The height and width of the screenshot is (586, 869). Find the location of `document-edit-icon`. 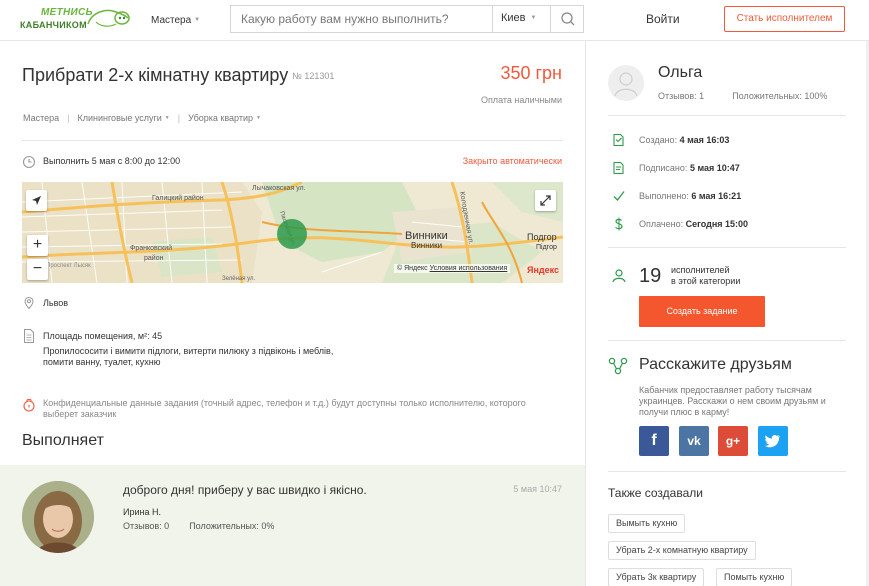

document-edit-icon is located at coordinates (618, 140).